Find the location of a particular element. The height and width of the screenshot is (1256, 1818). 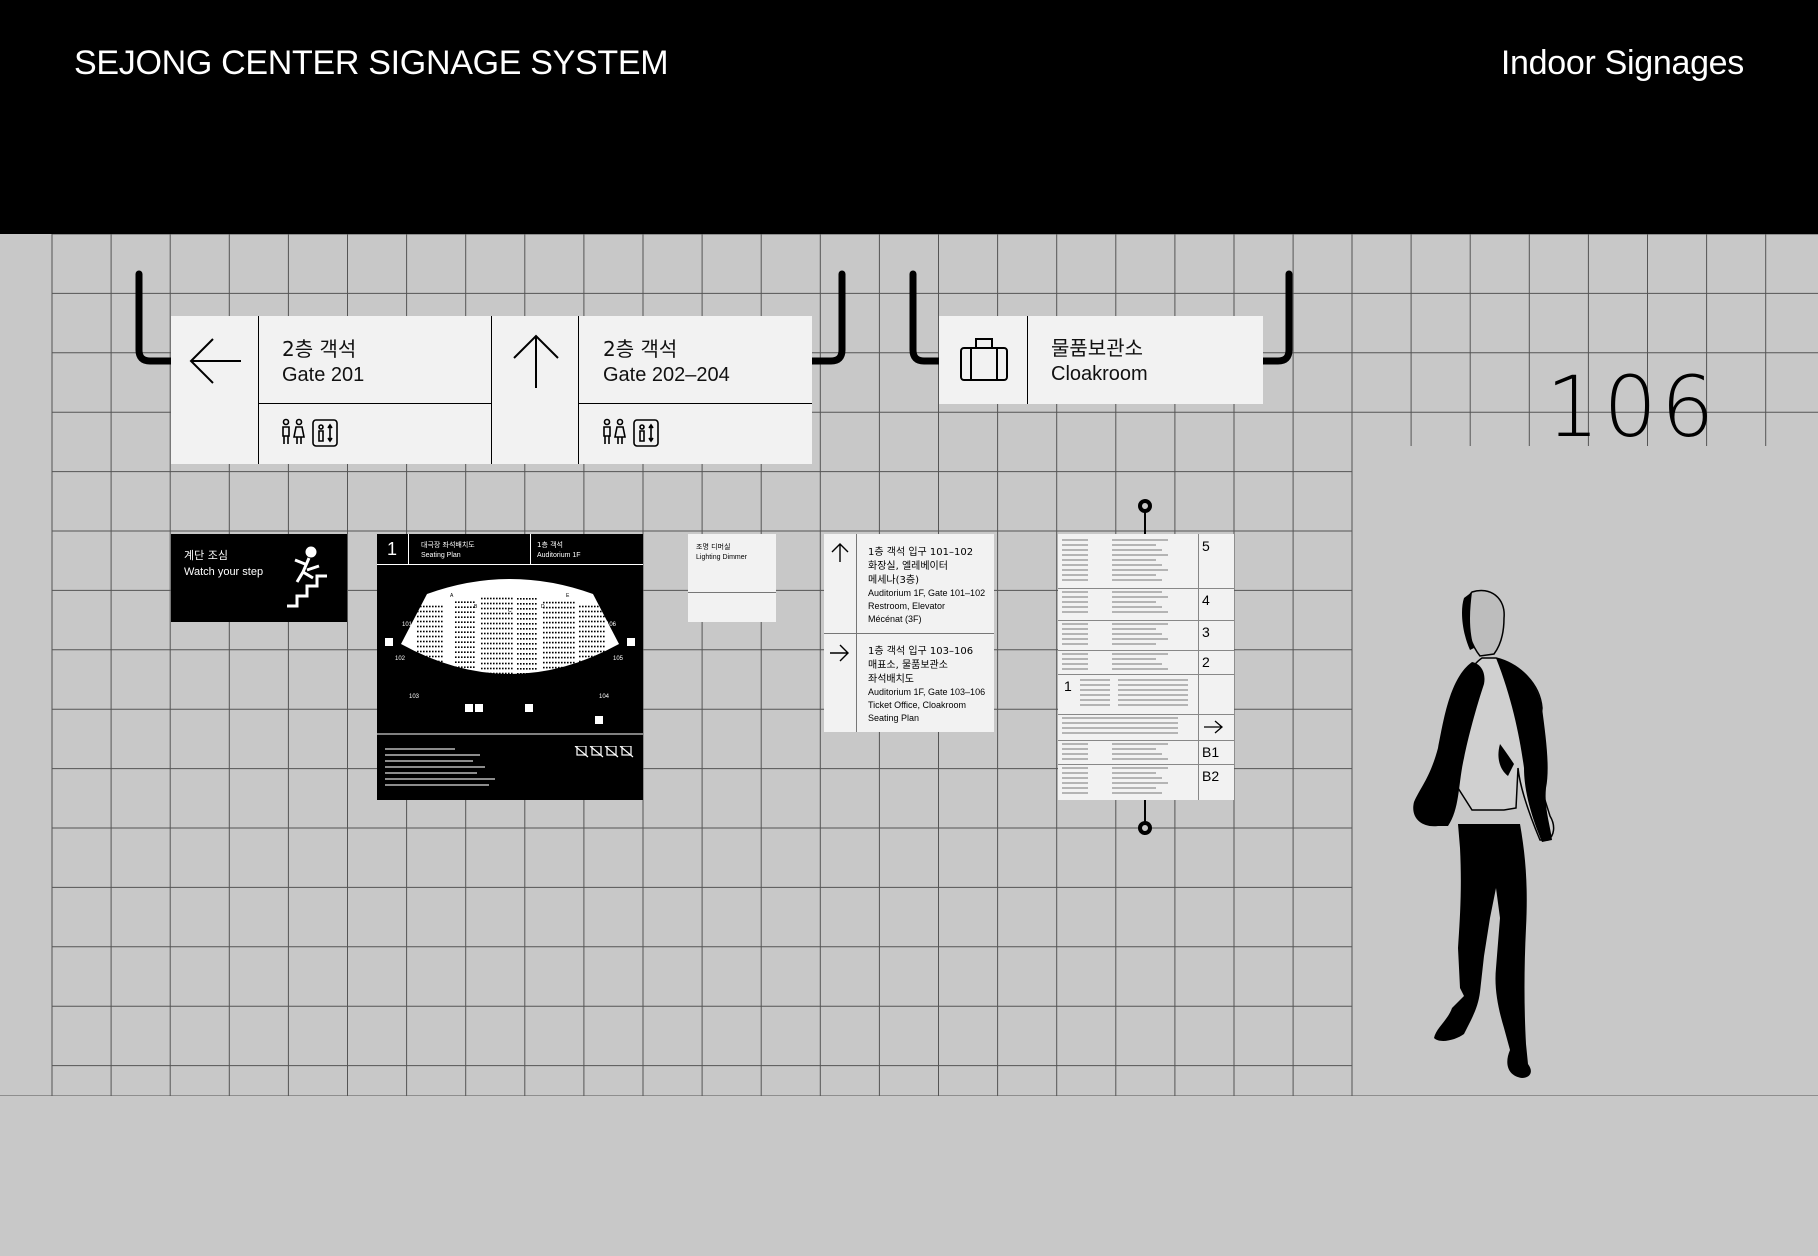

sign-korean-label: 계단 조심 is located at coordinates (206, 555).